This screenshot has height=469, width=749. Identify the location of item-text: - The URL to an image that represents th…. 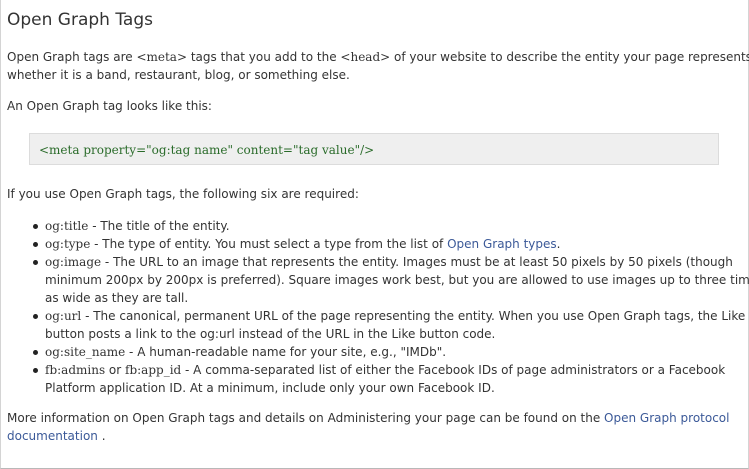
(417, 262).